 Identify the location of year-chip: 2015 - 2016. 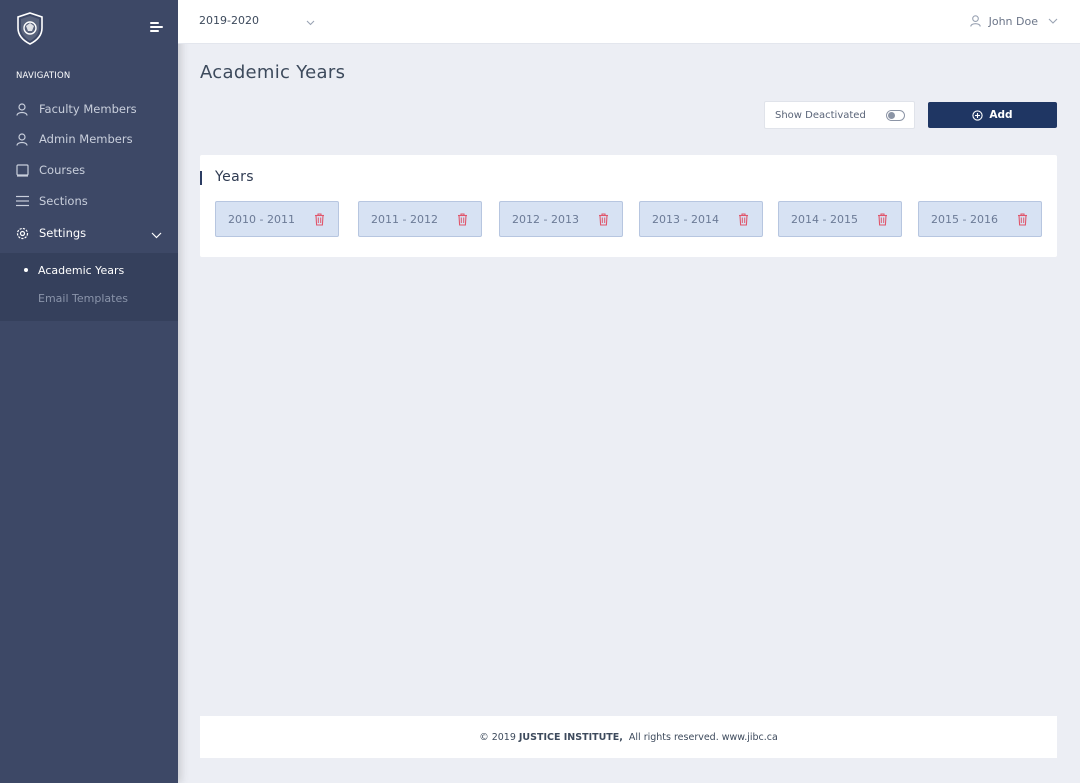
(980, 219).